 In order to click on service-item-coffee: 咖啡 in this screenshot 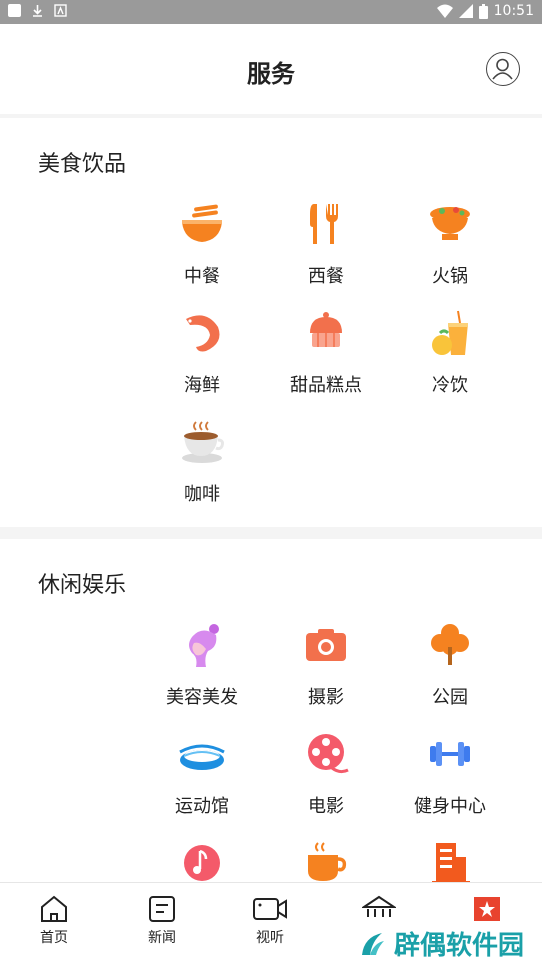, I will do `click(202, 466)`.